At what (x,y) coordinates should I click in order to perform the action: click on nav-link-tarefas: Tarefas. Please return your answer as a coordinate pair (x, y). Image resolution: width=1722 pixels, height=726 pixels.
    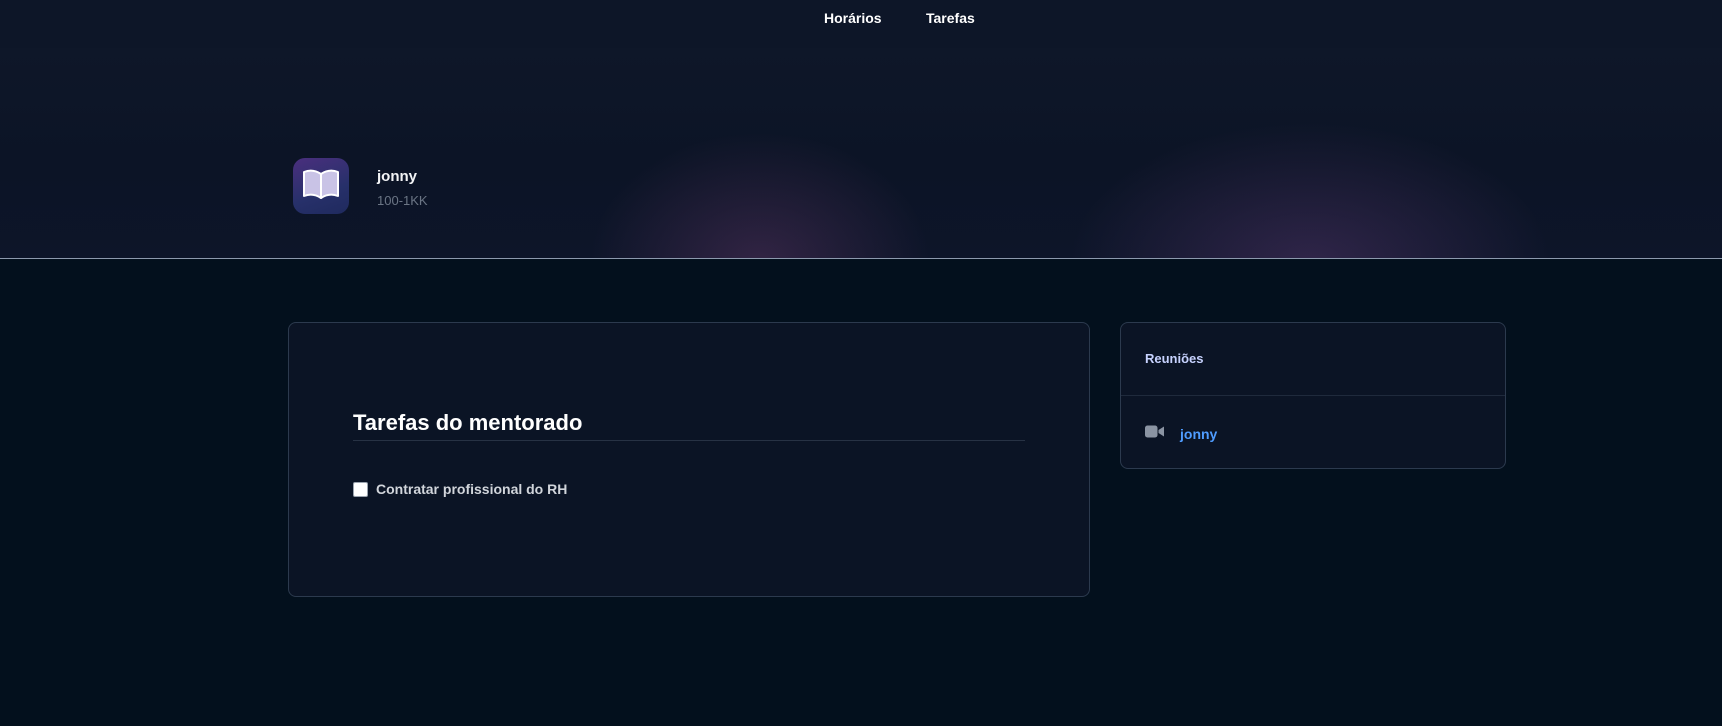
    Looking at the image, I should click on (950, 18).